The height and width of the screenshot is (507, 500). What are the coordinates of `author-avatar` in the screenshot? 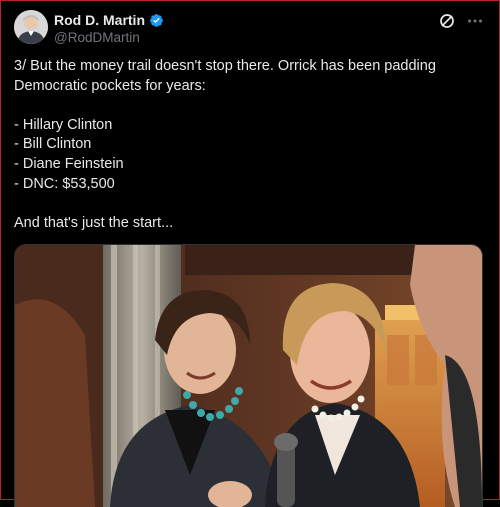 It's located at (31, 27).